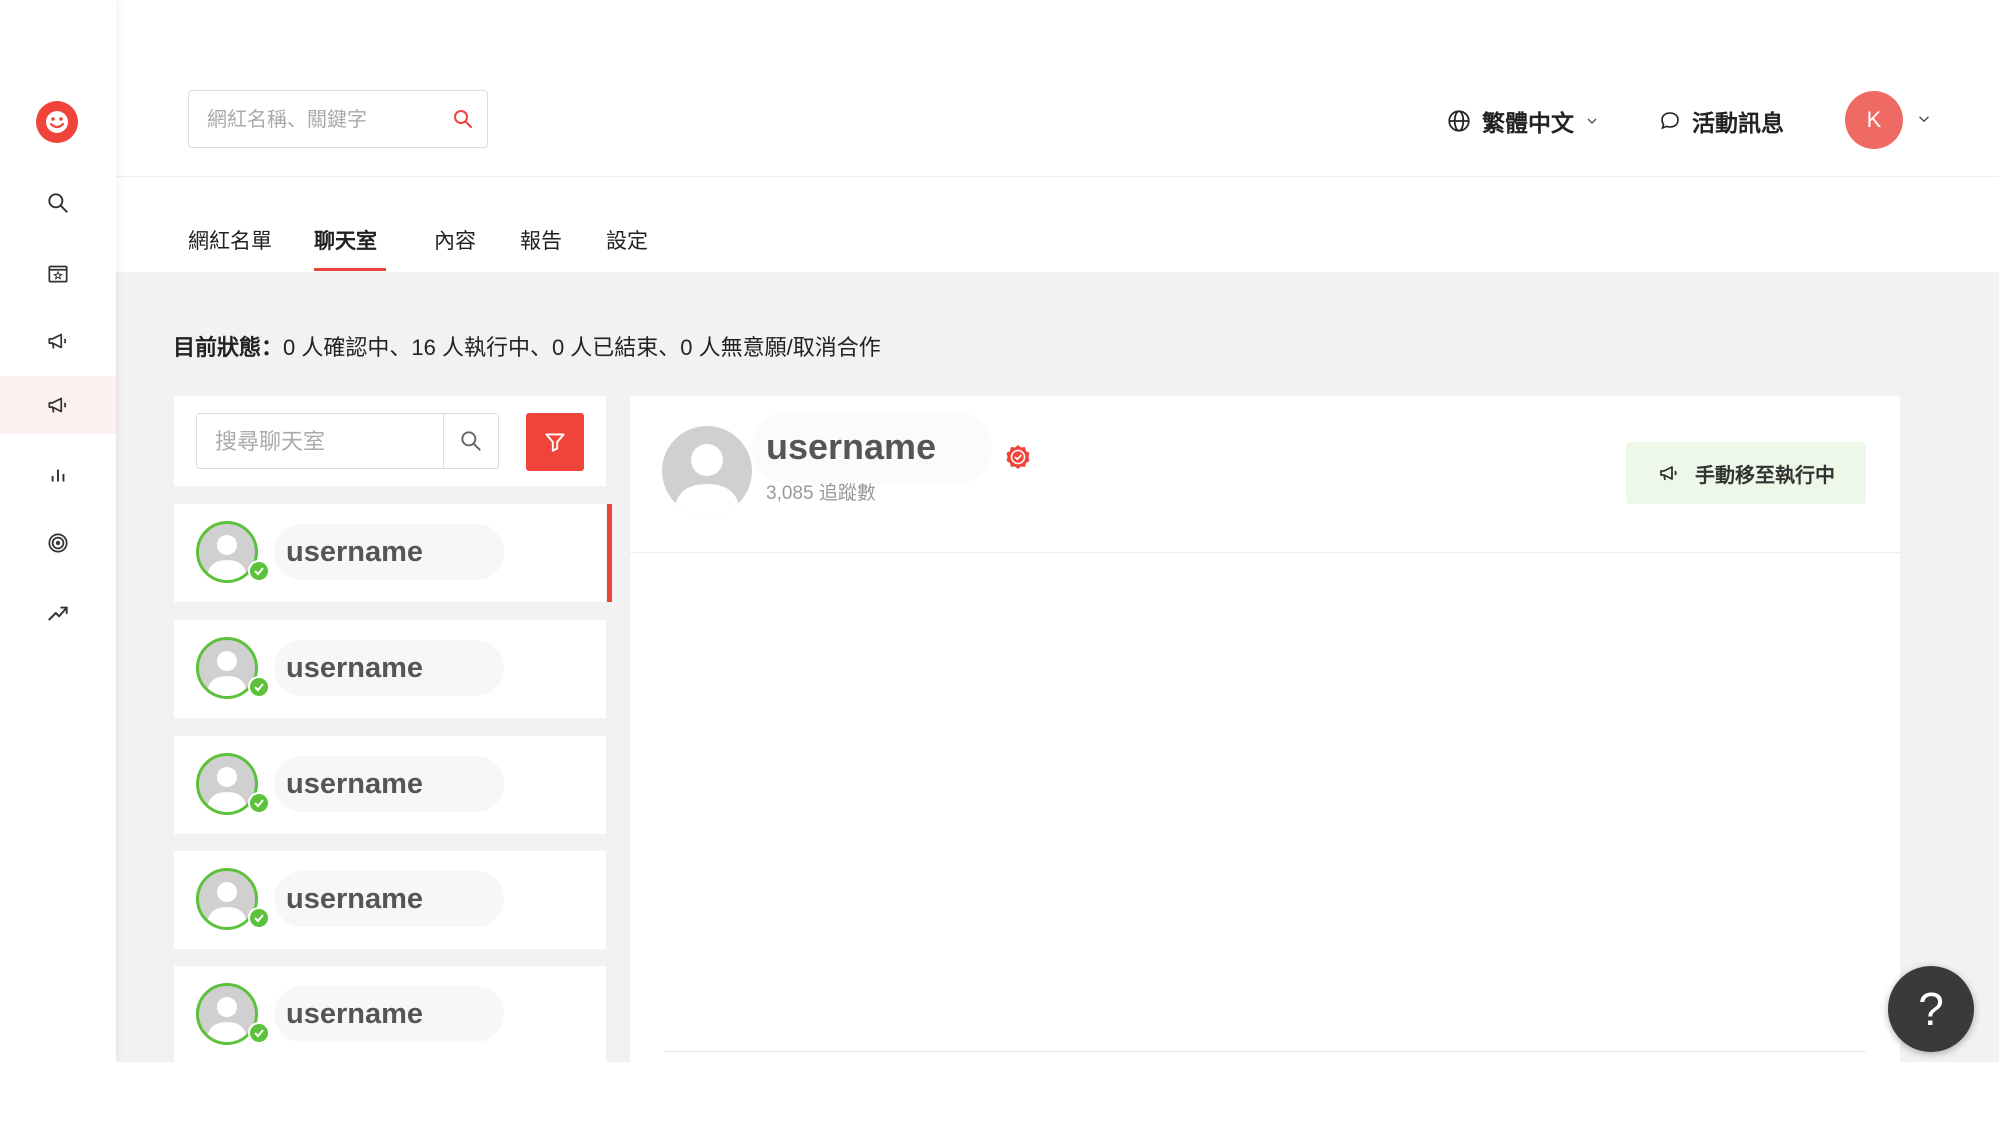  I want to click on avatar, so click(707, 471).